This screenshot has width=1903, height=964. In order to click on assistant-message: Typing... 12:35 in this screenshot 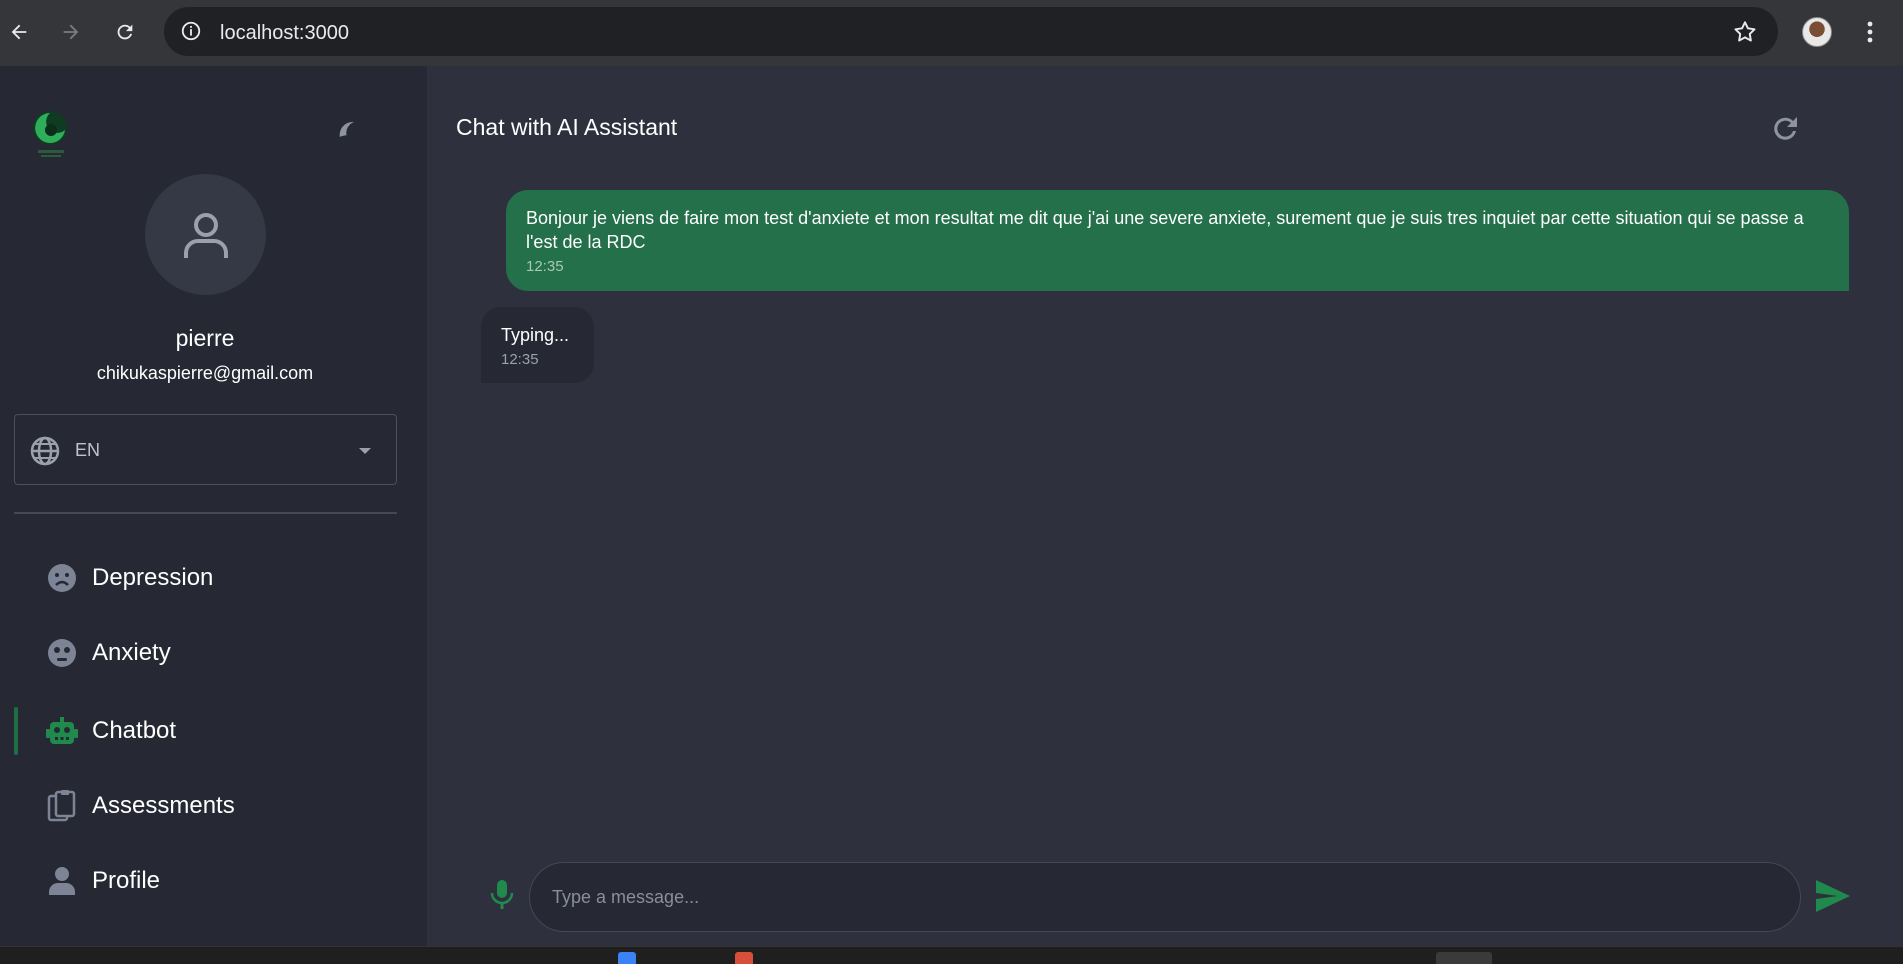, I will do `click(537, 345)`.